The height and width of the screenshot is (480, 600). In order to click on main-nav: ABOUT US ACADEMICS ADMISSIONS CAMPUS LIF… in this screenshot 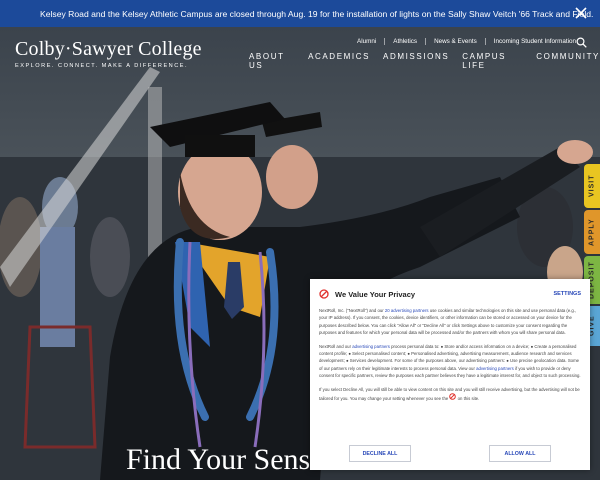, I will do `click(424, 61)`.